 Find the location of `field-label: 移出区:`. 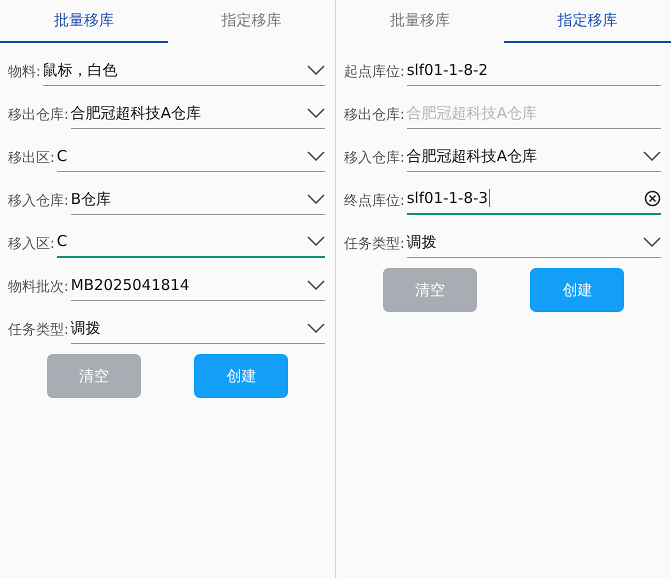

field-label: 移出区: is located at coordinates (31, 158).